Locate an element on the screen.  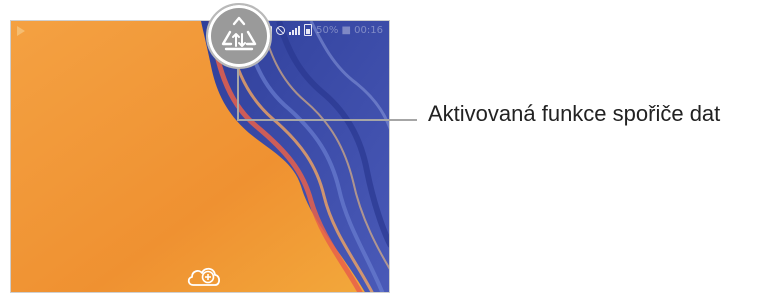
status-icons: 50% ■ 00:16 is located at coordinates (324, 30).